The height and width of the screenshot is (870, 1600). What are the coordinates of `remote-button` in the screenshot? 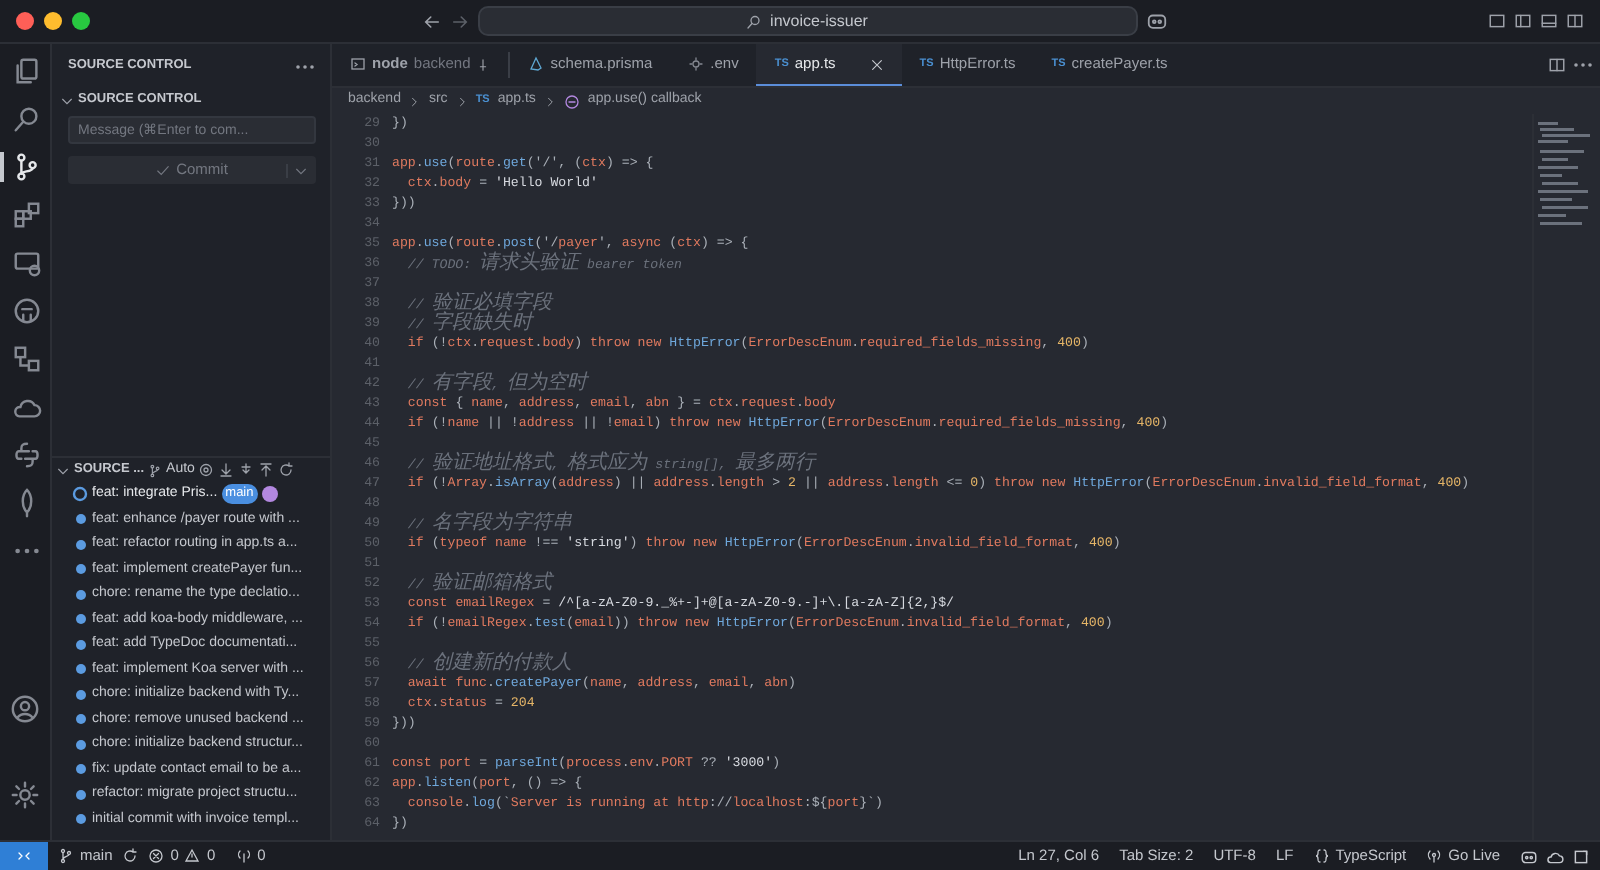 It's located at (24, 855).